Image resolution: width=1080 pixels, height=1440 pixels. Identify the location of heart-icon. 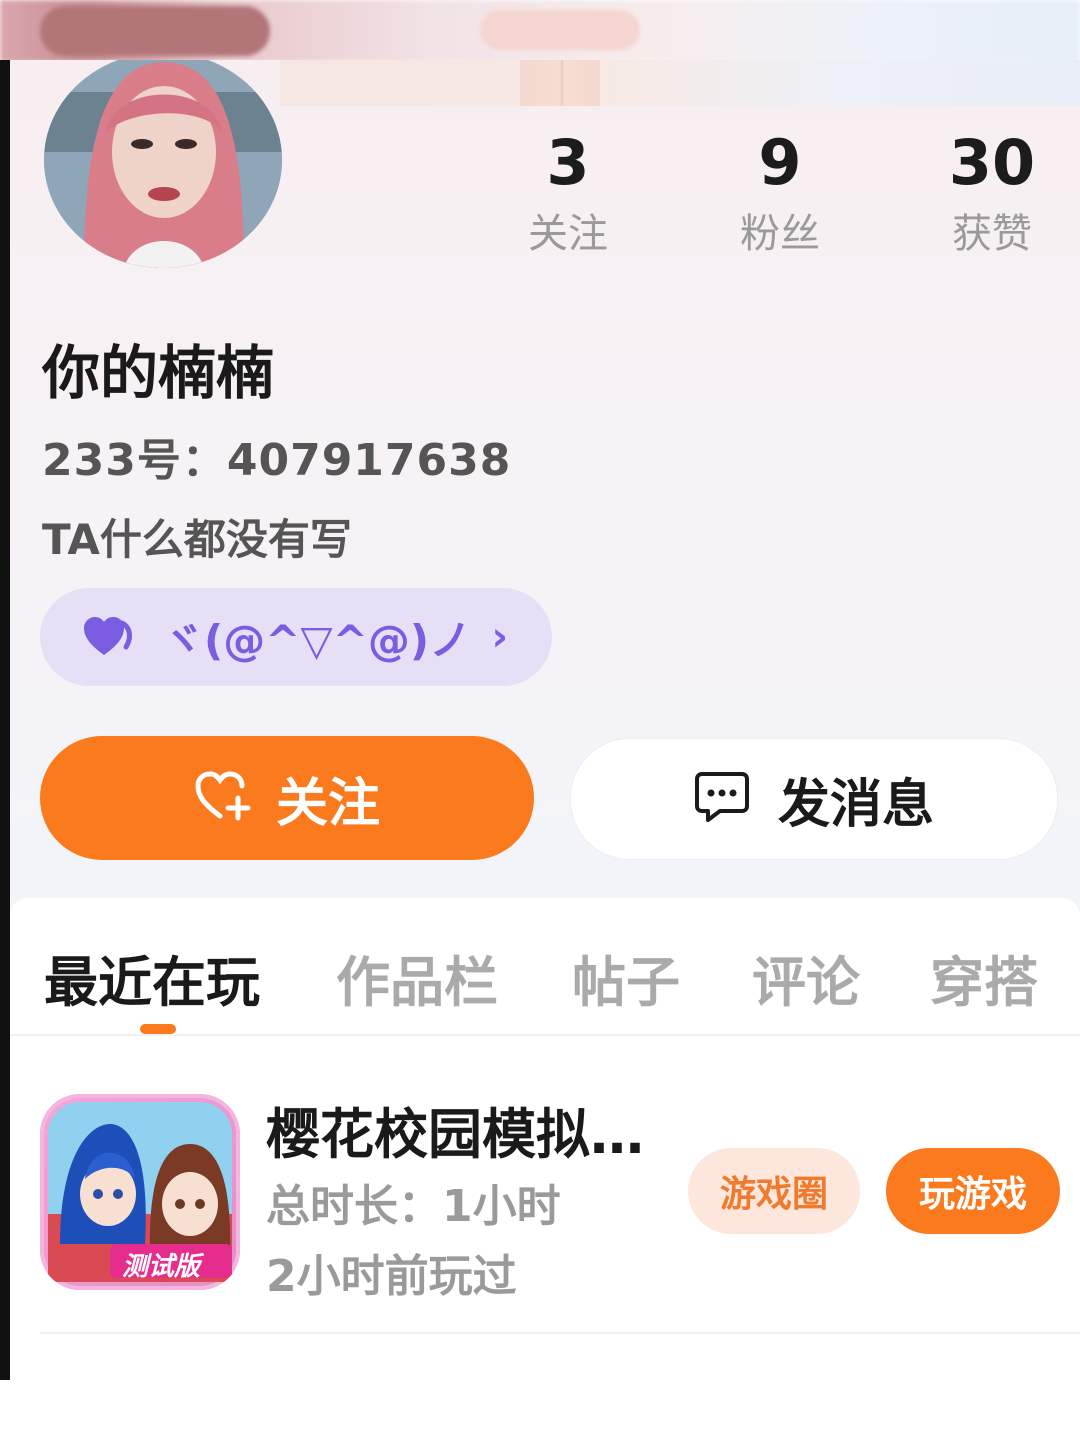
(109, 637).